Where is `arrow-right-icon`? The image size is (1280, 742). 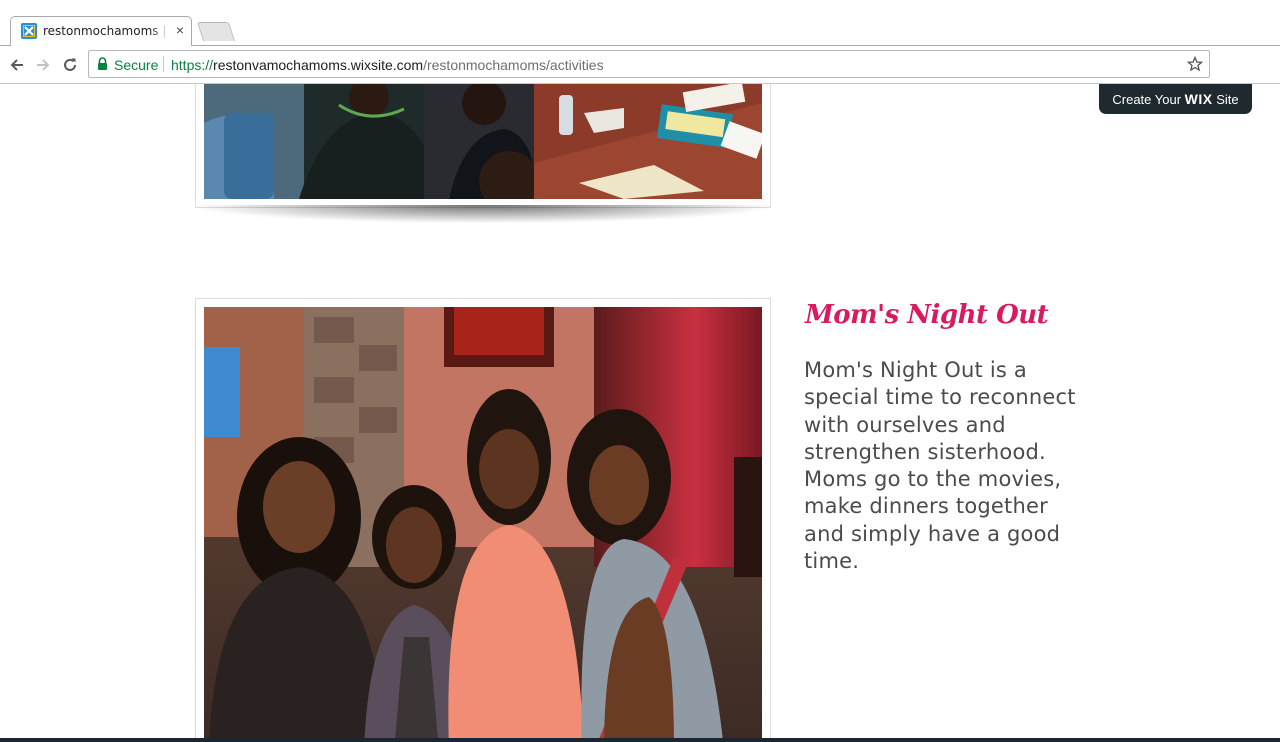 arrow-right-icon is located at coordinates (43, 65).